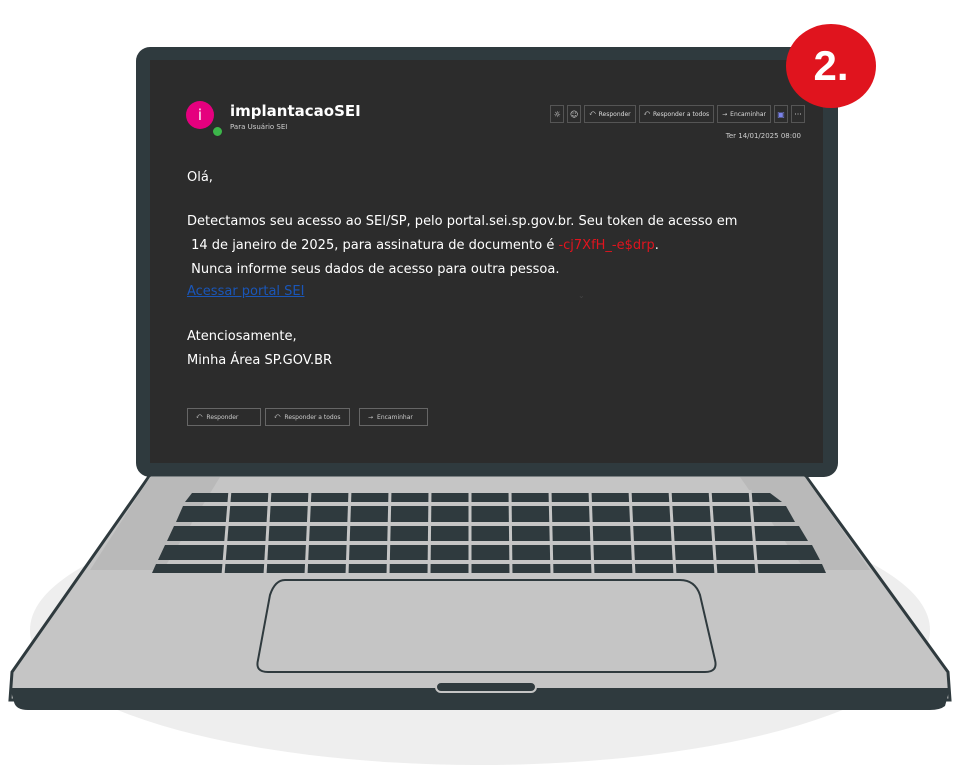  I want to click on step-badge: 2., so click(831, 66).